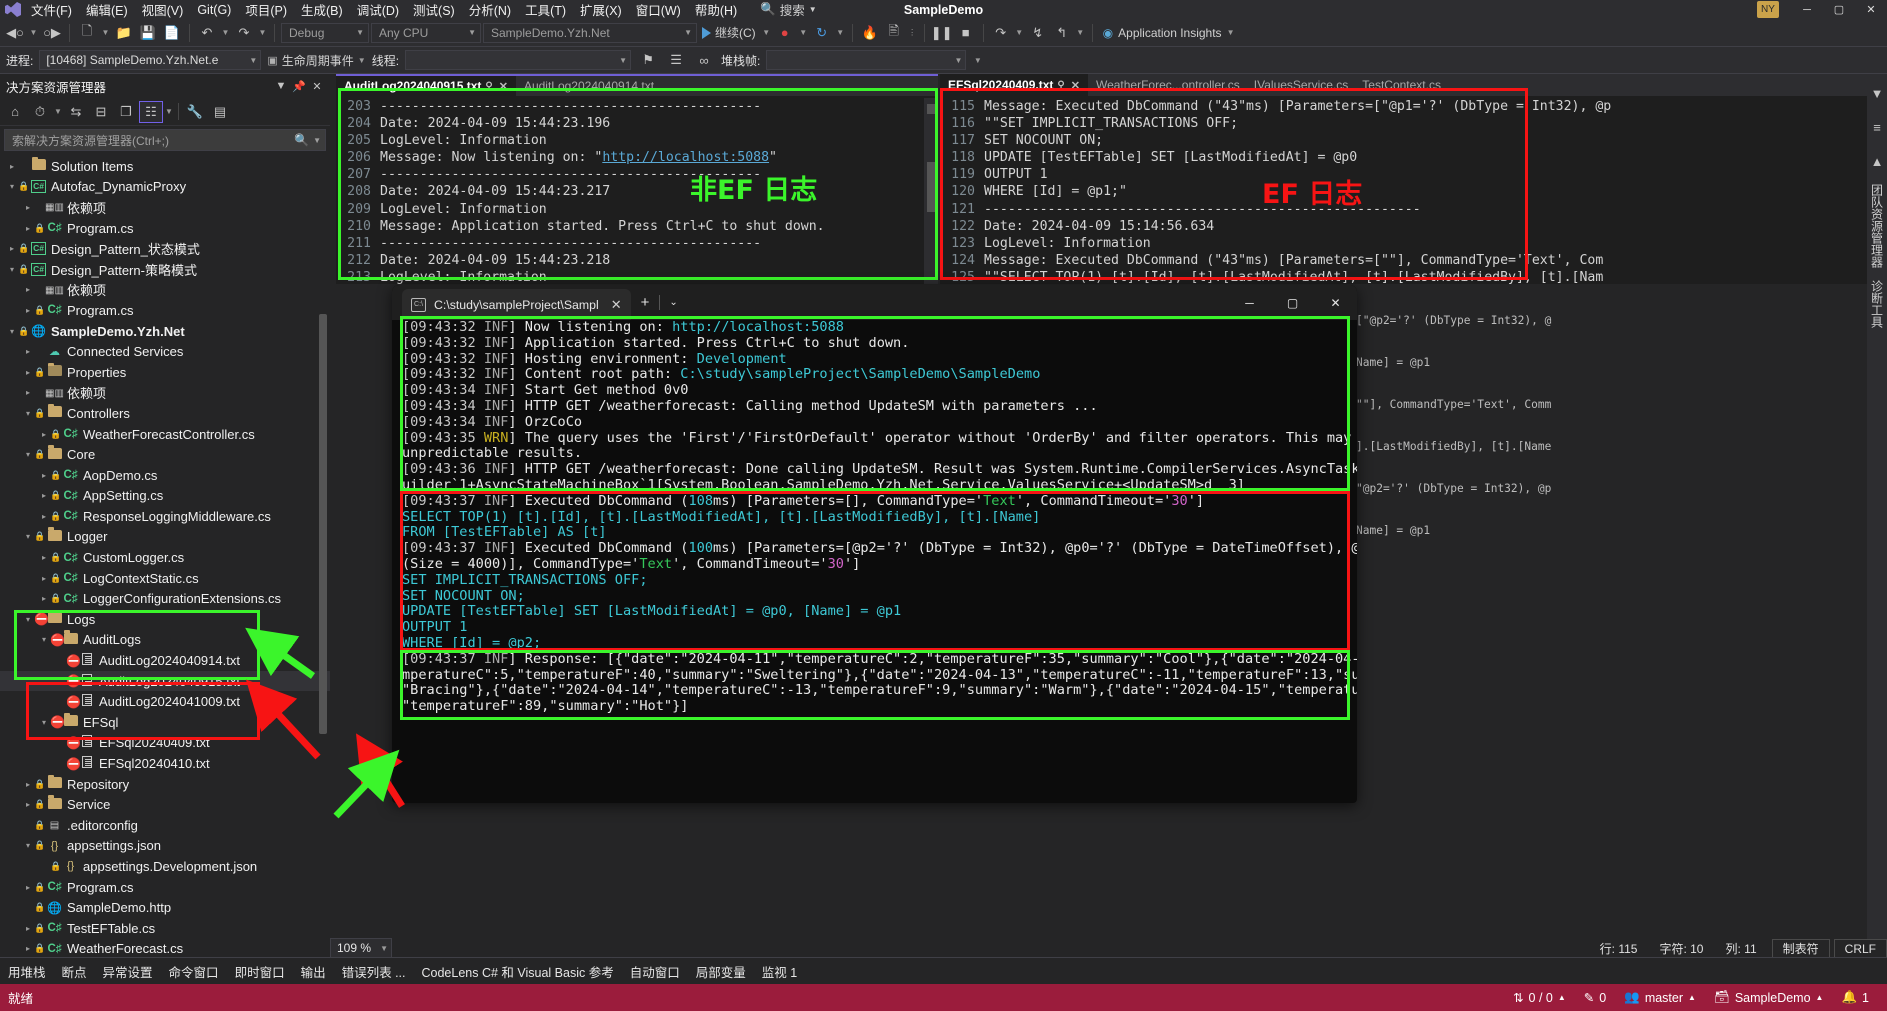  I want to click on bottom-tool-tab: 命令窗口, so click(194, 971).